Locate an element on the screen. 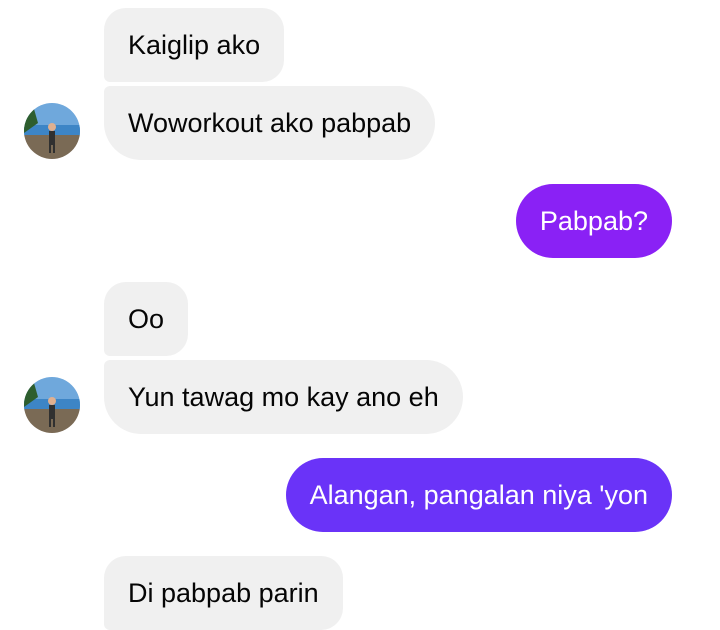  message-outgoing: Alangan, pangalan niya 'yon is located at coordinates (478, 495).